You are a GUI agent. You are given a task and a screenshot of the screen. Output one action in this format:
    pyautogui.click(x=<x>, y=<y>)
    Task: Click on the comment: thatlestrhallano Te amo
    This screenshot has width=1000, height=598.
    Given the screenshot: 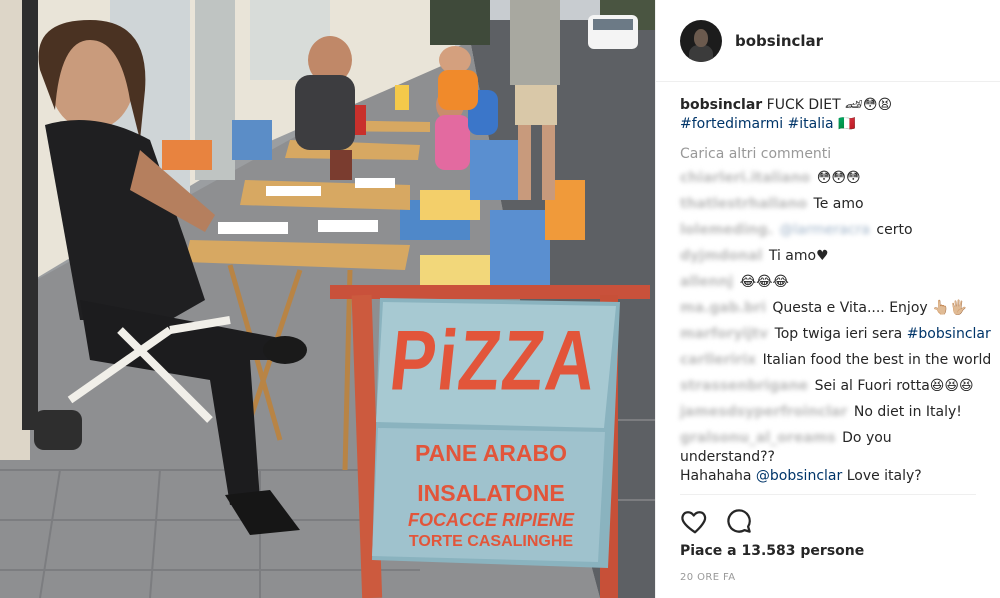 What is the action you would take?
    pyautogui.click(x=828, y=204)
    